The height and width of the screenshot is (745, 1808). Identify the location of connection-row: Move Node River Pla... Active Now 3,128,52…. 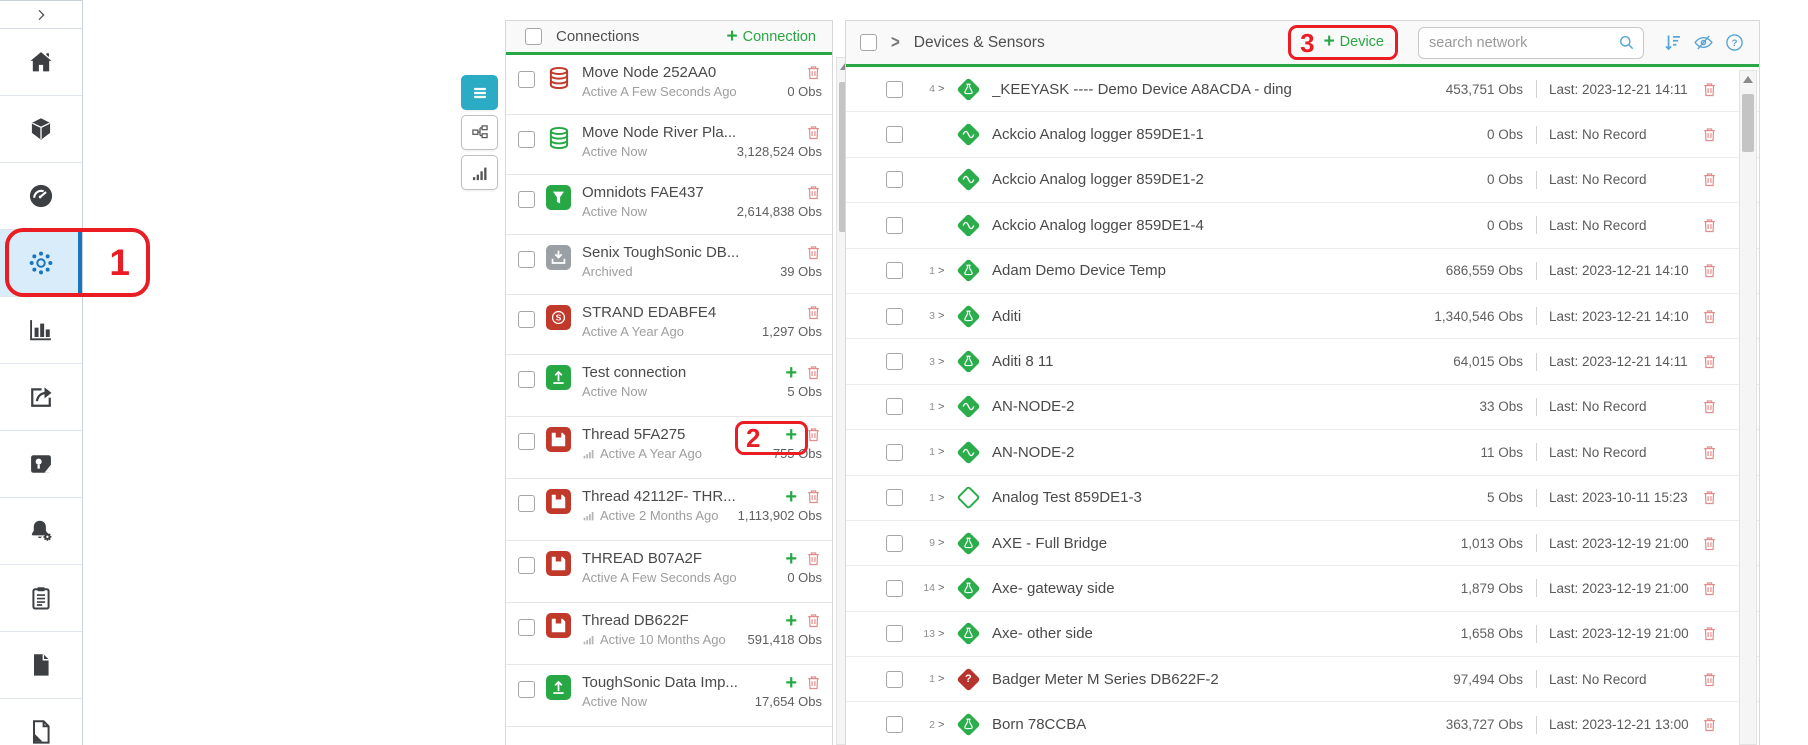
(669, 145).